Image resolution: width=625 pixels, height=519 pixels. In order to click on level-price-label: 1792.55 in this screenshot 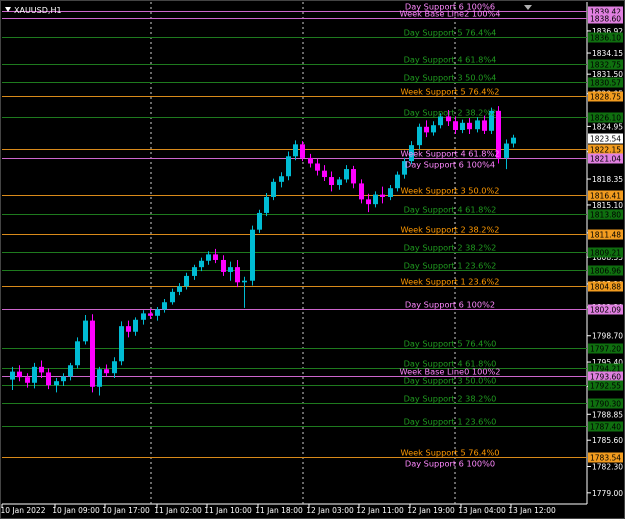, I will do `click(605, 386)`.